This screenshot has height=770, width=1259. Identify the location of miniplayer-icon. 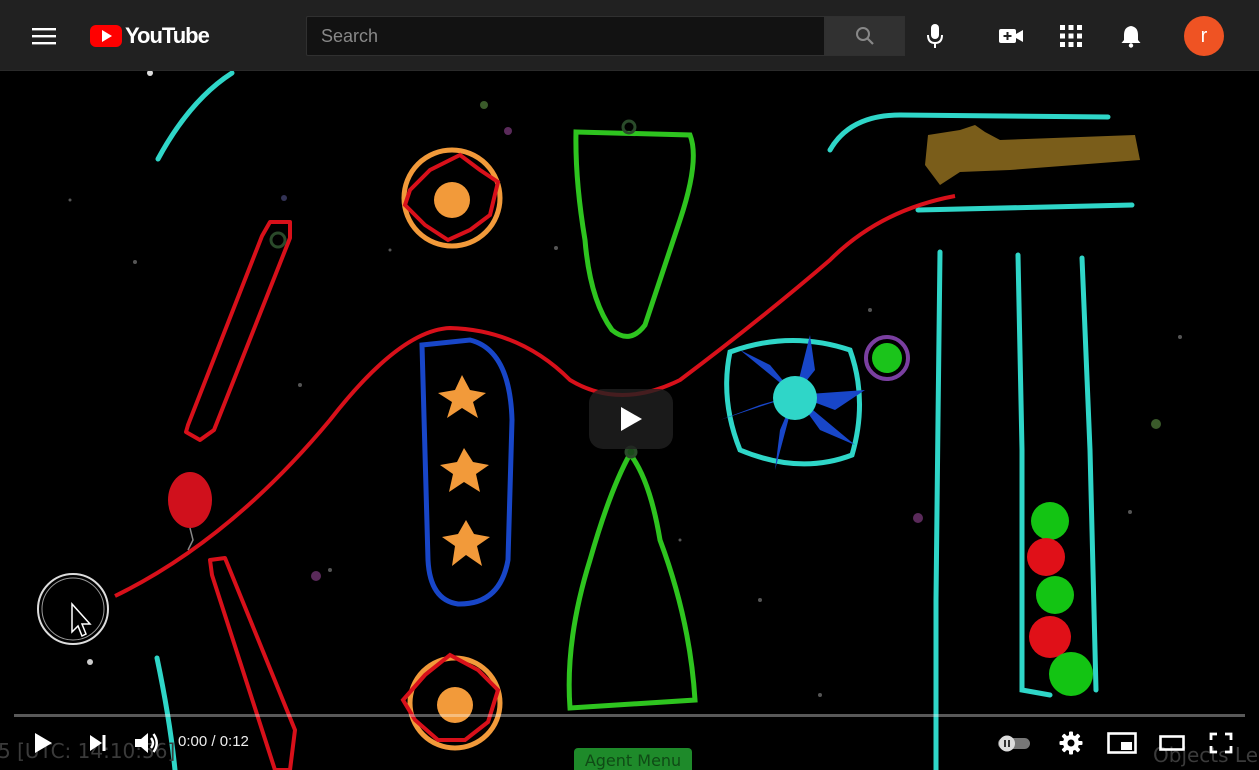
(1122, 743).